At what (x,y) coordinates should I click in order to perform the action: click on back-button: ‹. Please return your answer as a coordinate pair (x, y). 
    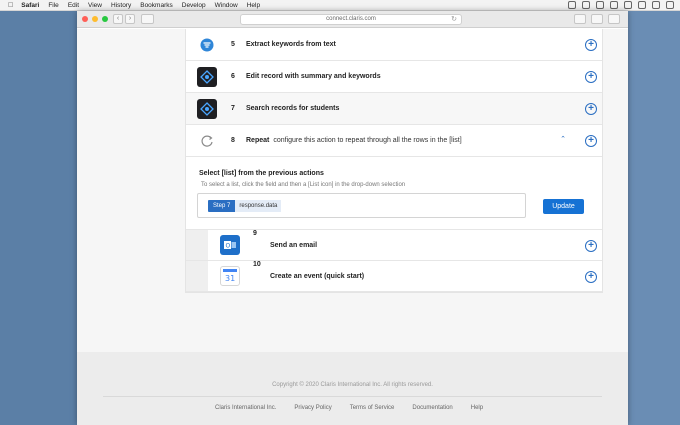
    Looking at the image, I should click on (118, 19).